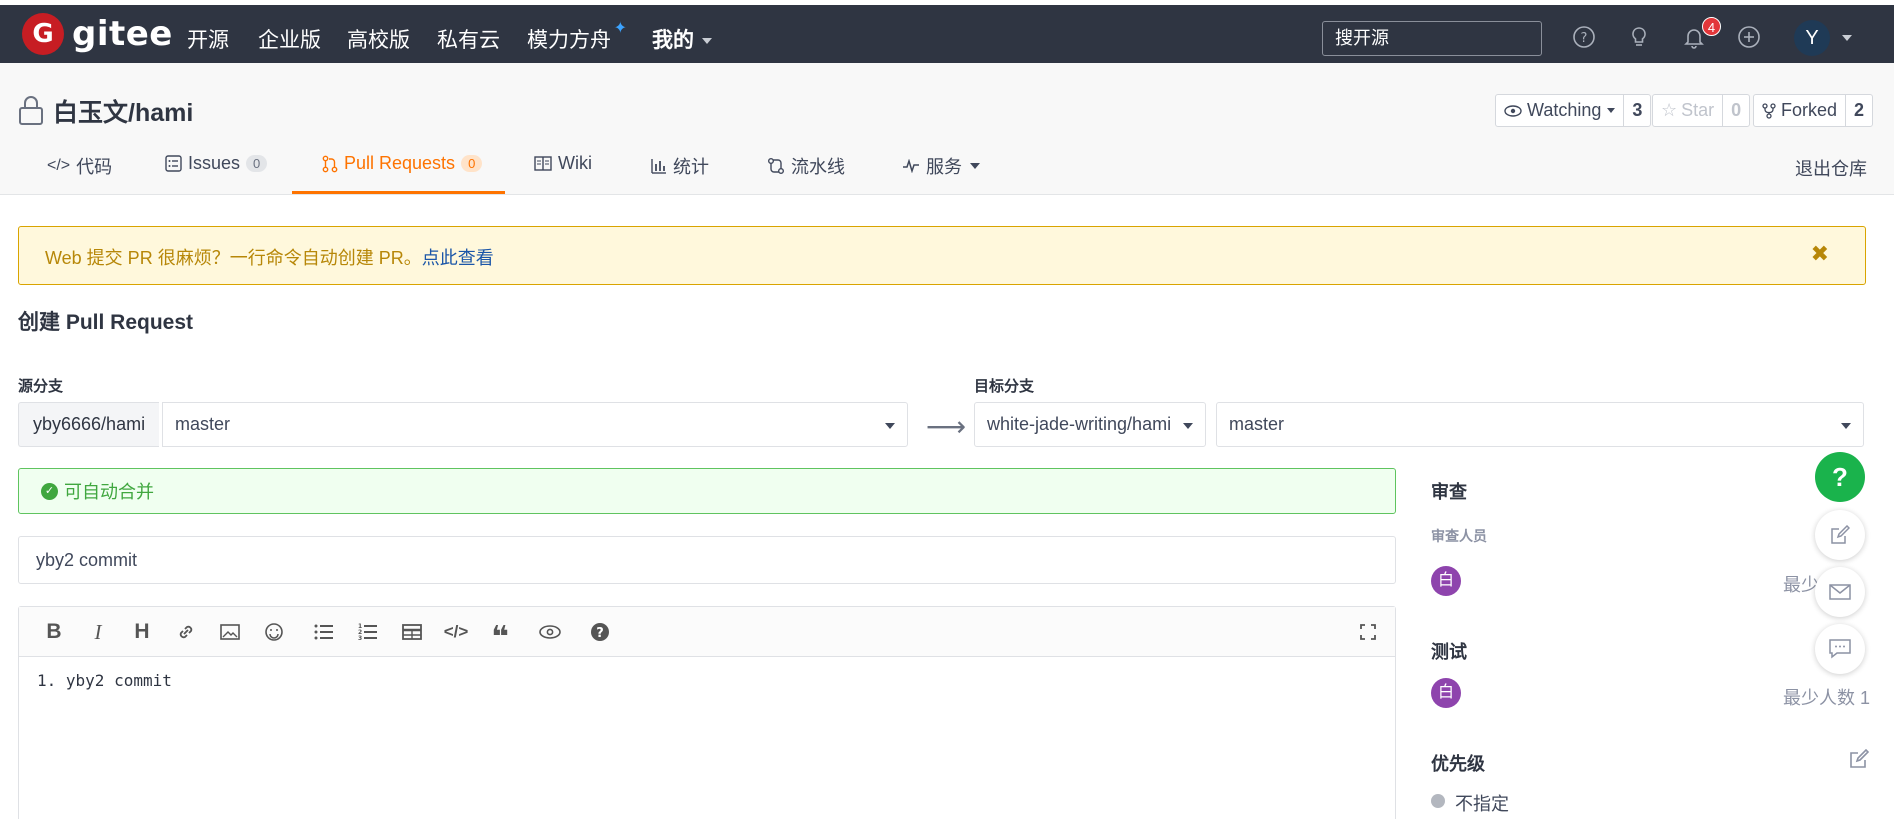 This screenshot has height=819, width=1894. I want to click on check-circle-icon: ✓, so click(49, 491).